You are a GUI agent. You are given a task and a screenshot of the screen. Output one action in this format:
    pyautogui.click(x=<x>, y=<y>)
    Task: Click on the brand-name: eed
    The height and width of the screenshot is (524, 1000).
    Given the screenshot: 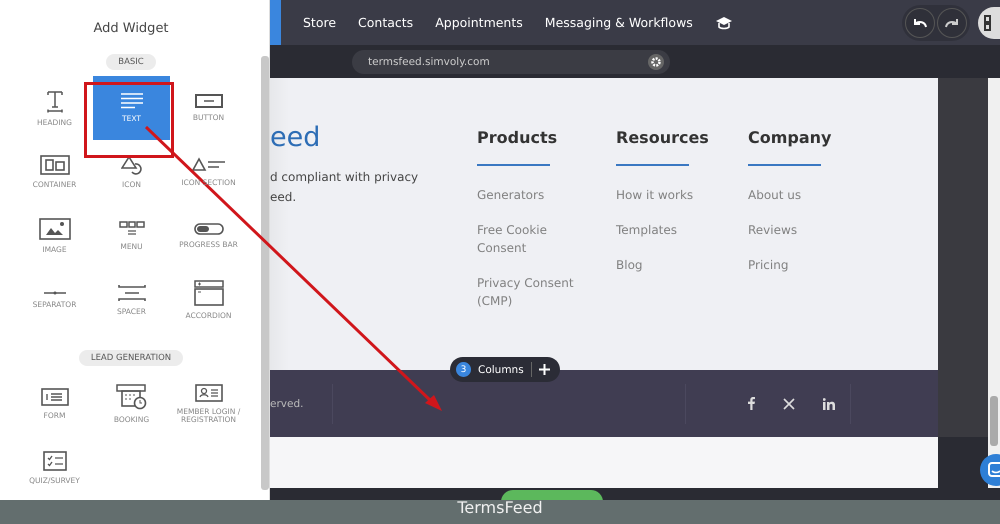 What is the action you would take?
    pyautogui.click(x=296, y=137)
    